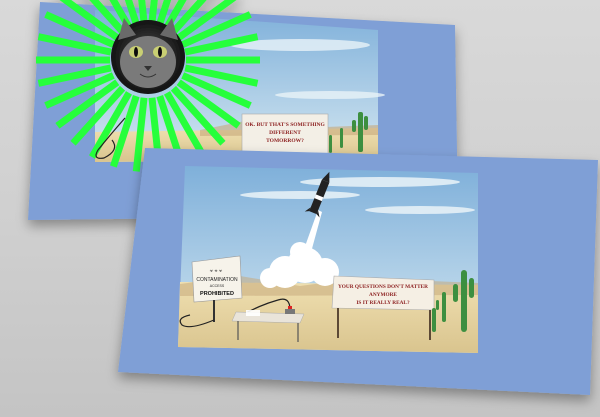 This screenshot has height=417, width=600. What do you see at coordinates (290, 311) in the screenshot?
I see `detonator-icon` at bounding box center [290, 311].